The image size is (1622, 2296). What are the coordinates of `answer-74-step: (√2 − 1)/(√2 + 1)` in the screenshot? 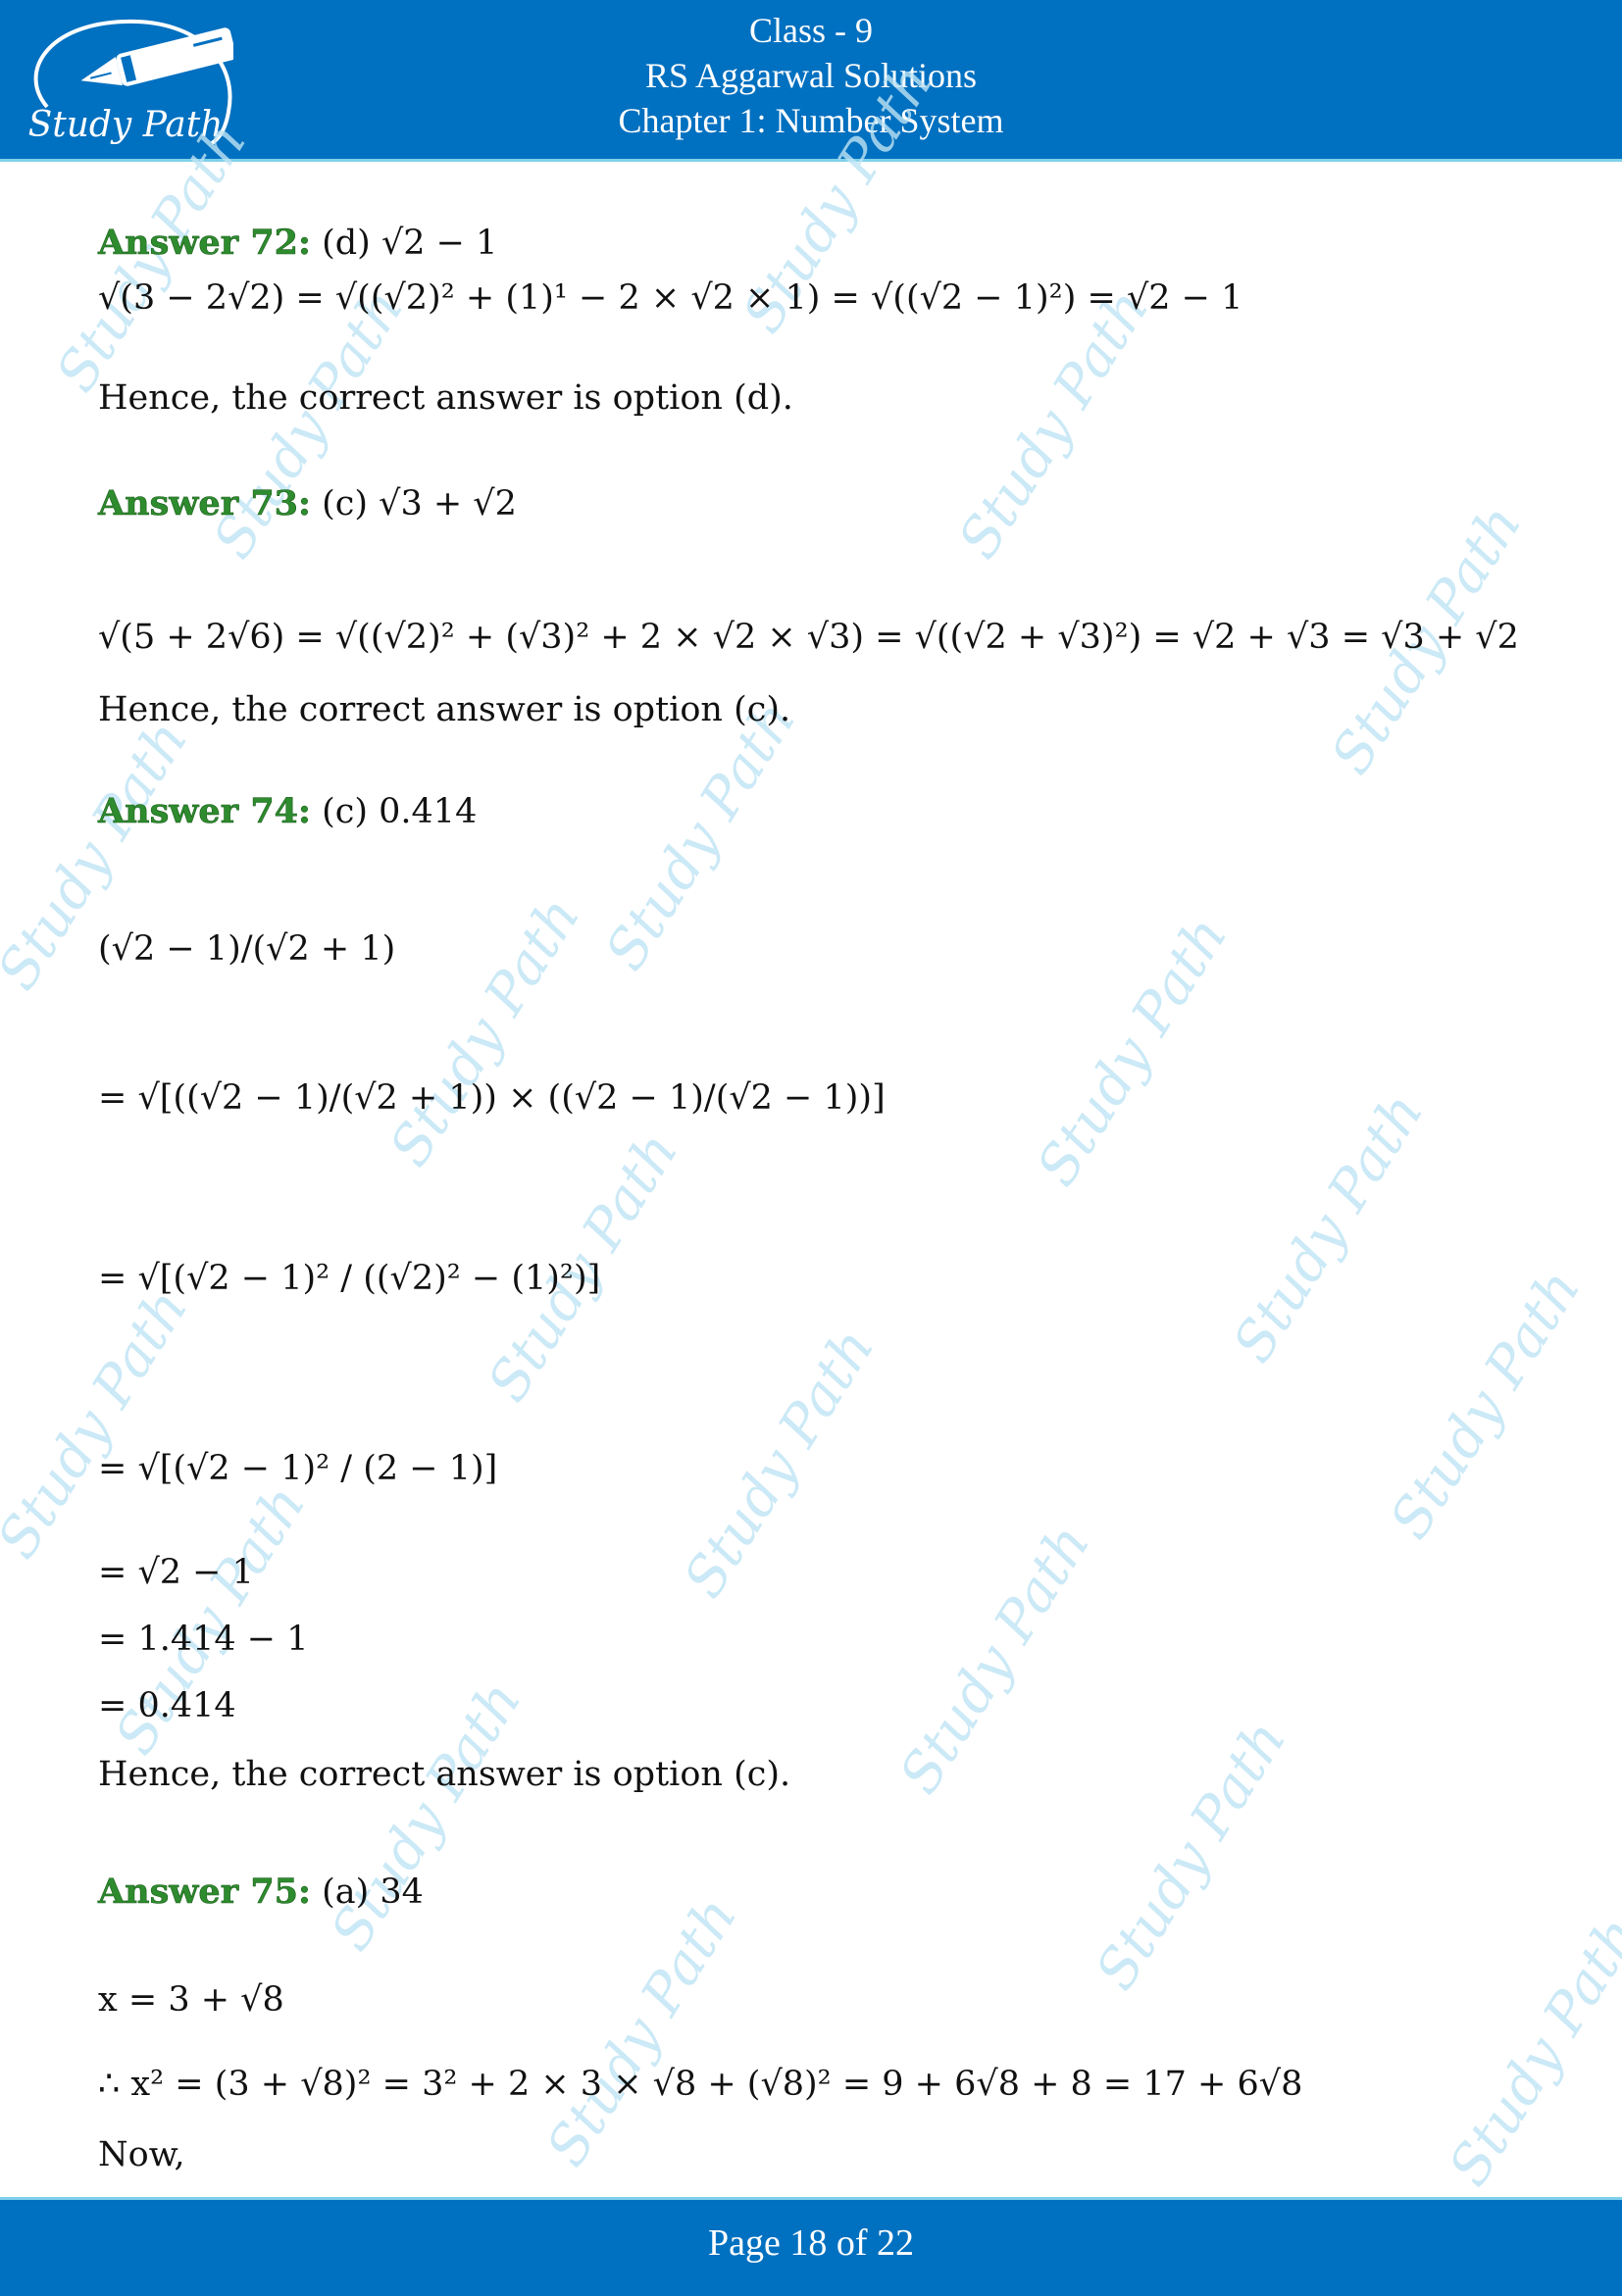 It's located at (247, 949).